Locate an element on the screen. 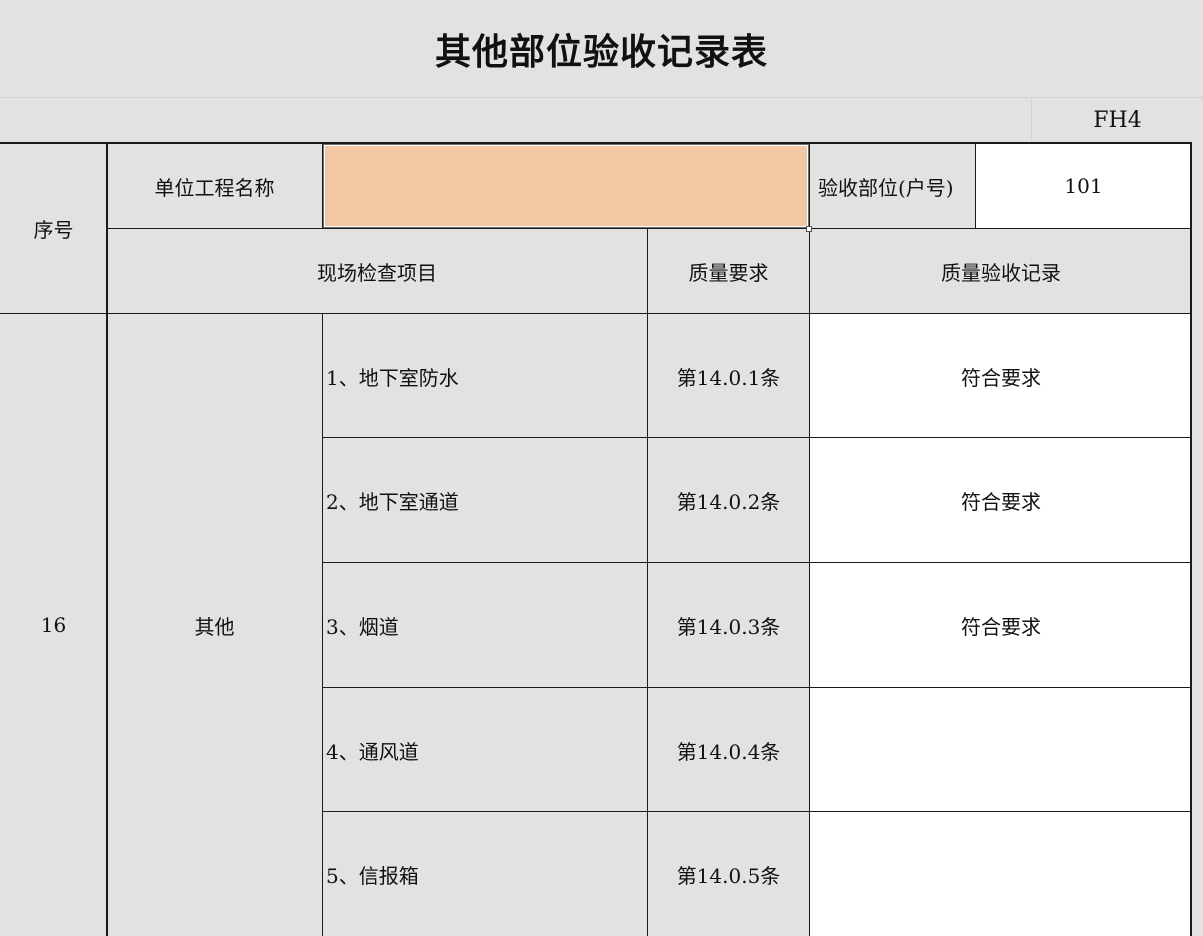 This screenshot has width=1203, height=936. location-label-cell: 验收部位(户号) is located at coordinates (892, 186).